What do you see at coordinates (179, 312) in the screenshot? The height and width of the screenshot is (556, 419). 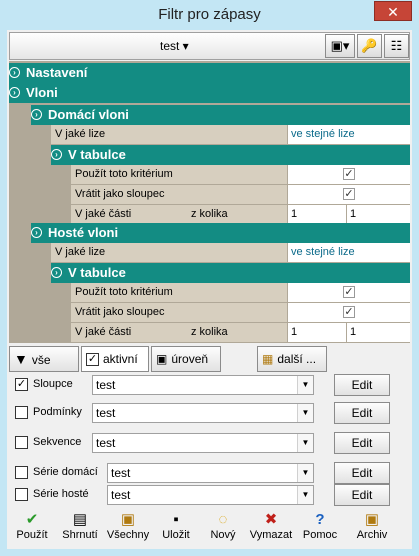 I see `label-vratit-2: Vrátit jako sloupec` at bounding box center [179, 312].